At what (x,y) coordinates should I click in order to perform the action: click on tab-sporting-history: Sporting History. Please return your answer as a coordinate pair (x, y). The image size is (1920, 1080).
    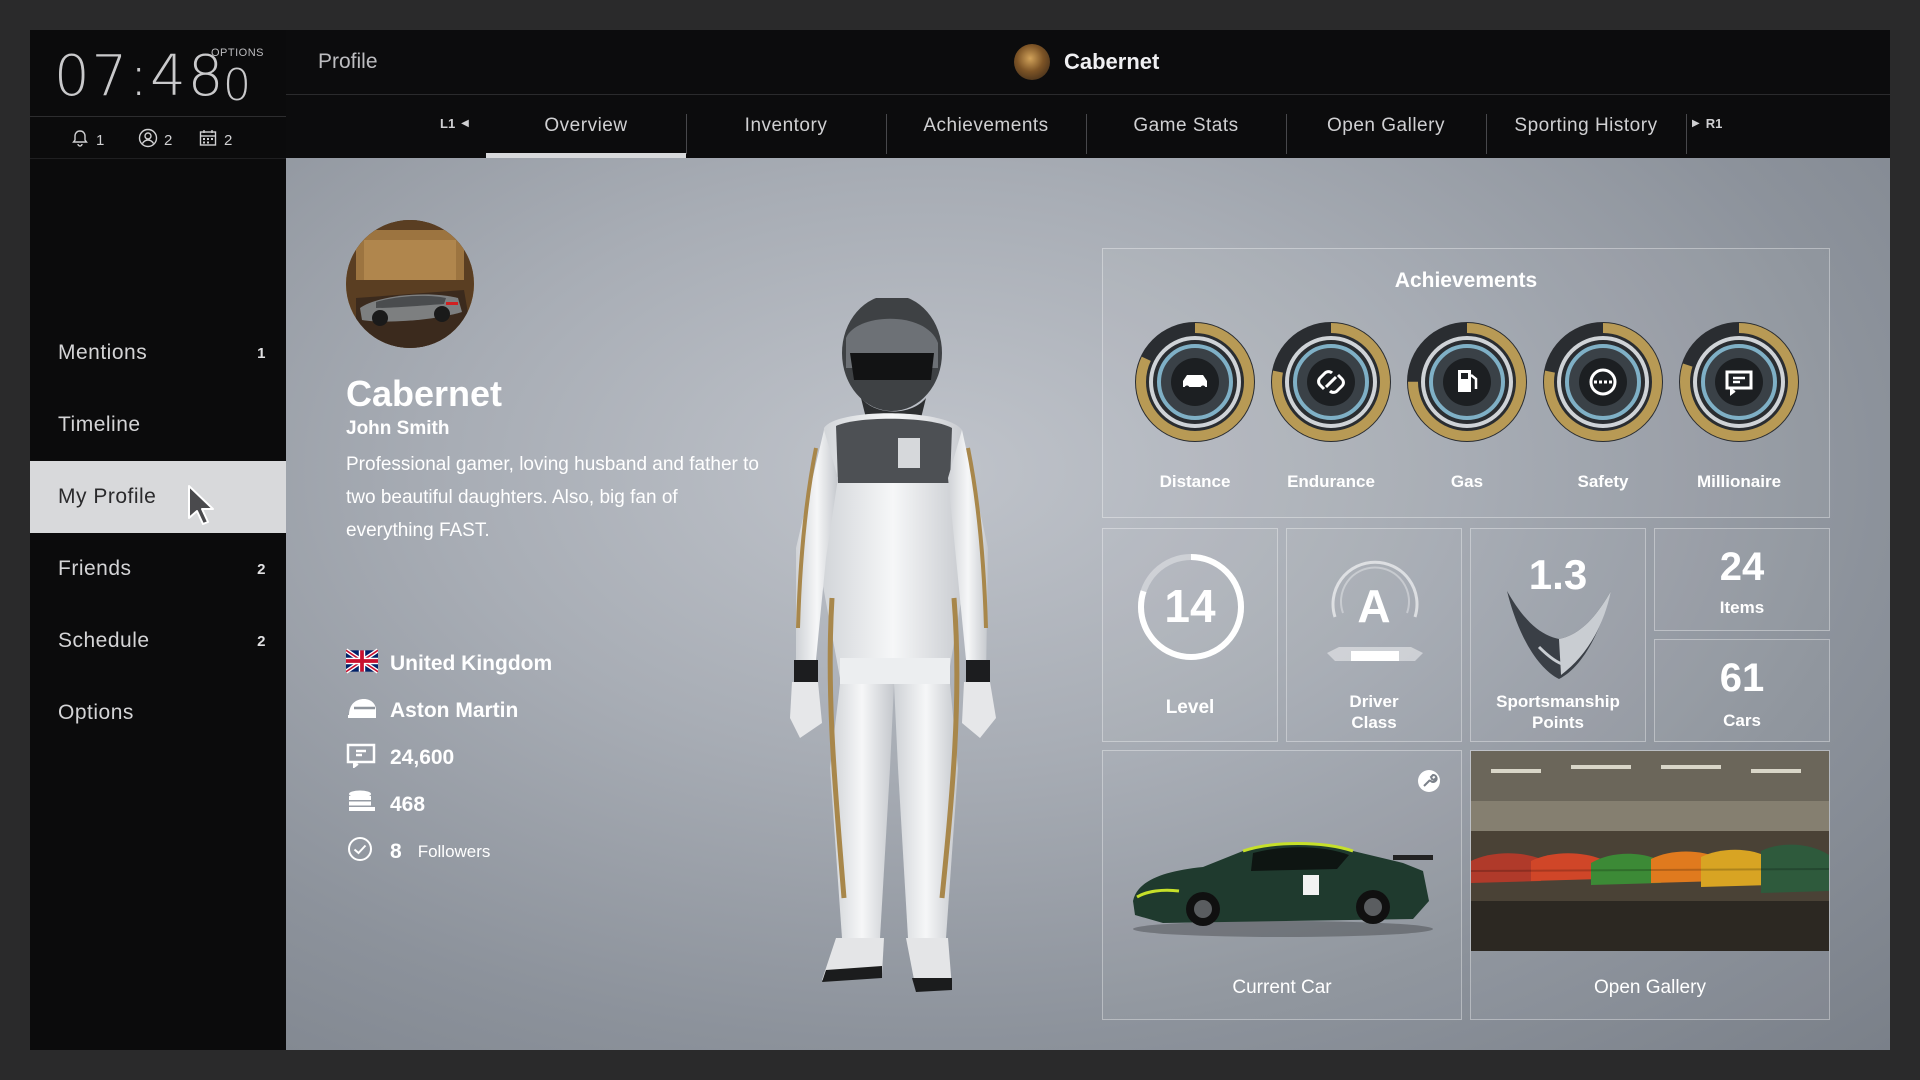
    Looking at the image, I should click on (1586, 126).